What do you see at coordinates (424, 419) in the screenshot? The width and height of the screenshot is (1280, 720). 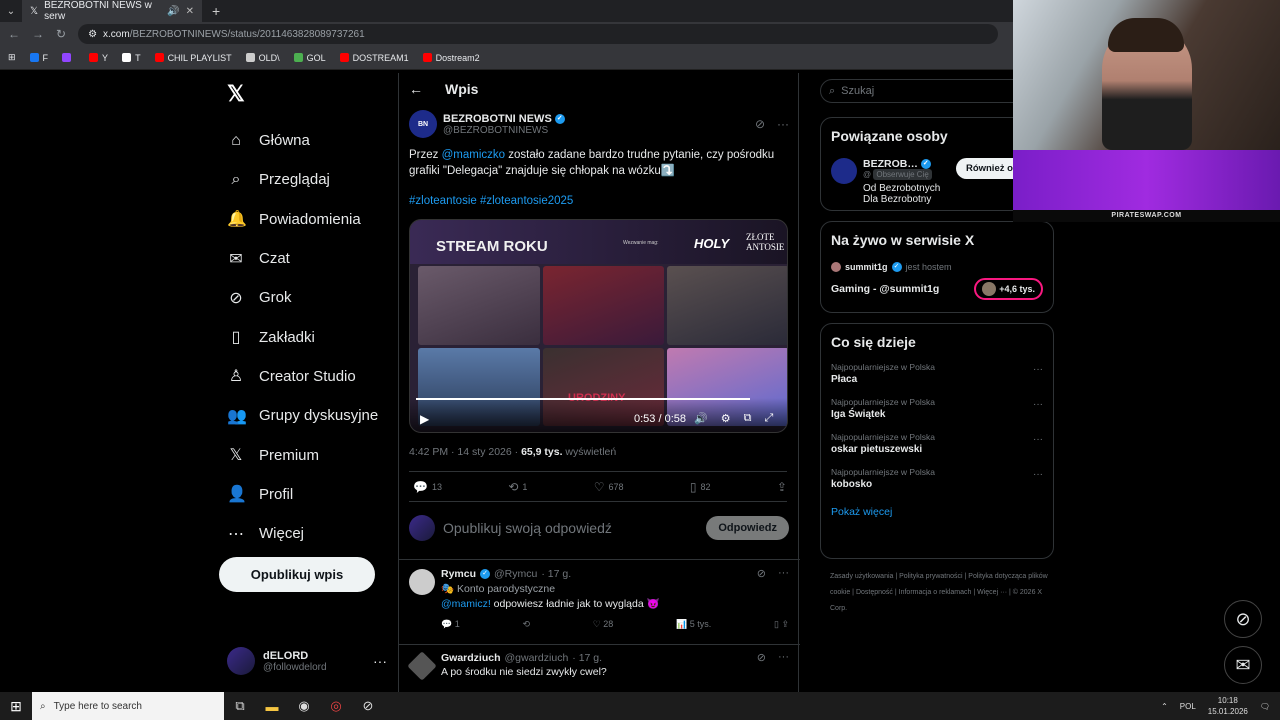 I see `play-icon: ▶` at bounding box center [424, 419].